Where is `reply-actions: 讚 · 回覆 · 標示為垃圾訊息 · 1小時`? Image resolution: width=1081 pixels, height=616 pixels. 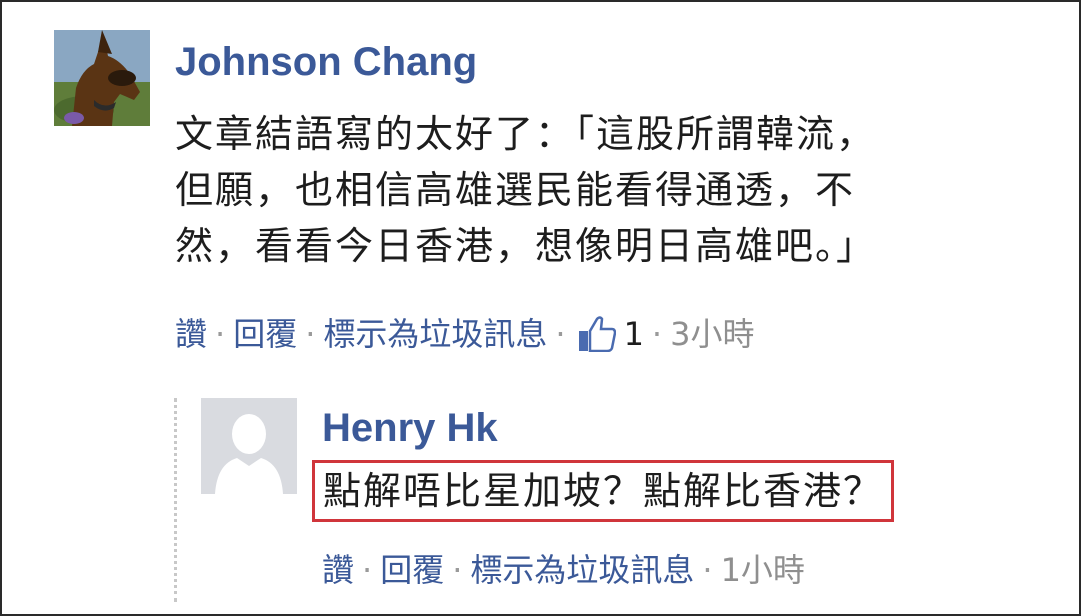
reply-actions: 讚 · 回覆 · 標示為垃圾訊息 · 1小時 is located at coordinates (563, 570).